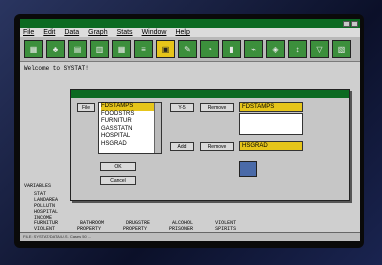 The image size is (382, 265). Describe the element at coordinates (253, 49) in the screenshot. I see `plot-icon: ⌁` at that location.